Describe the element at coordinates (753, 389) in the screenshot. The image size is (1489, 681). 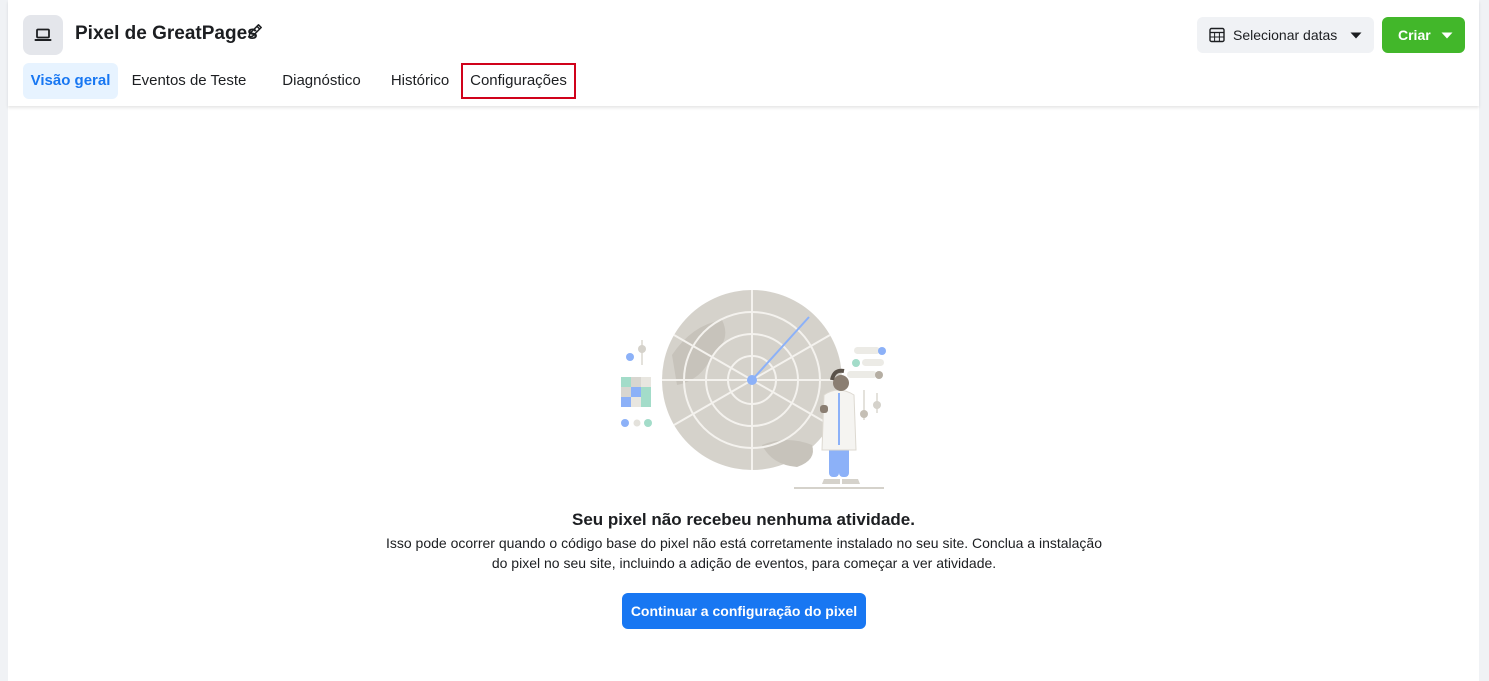
I see `radar-illustration` at that location.